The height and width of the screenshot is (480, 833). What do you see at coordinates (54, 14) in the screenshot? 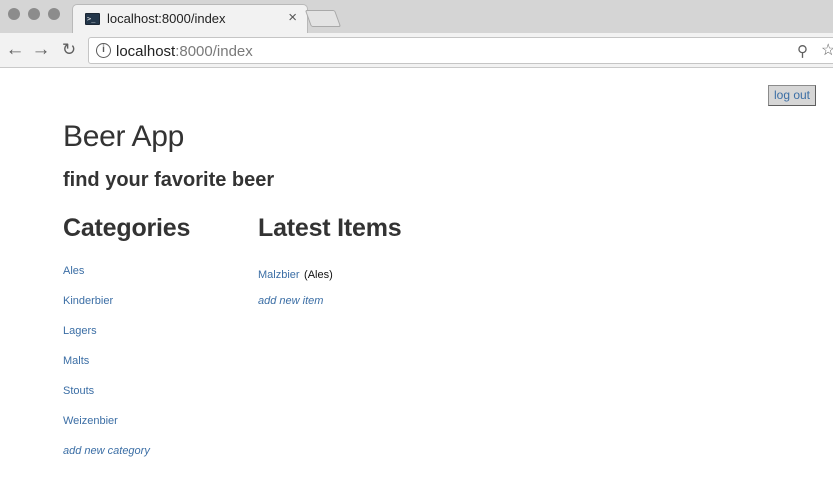
I see `maximize-window-button` at bounding box center [54, 14].